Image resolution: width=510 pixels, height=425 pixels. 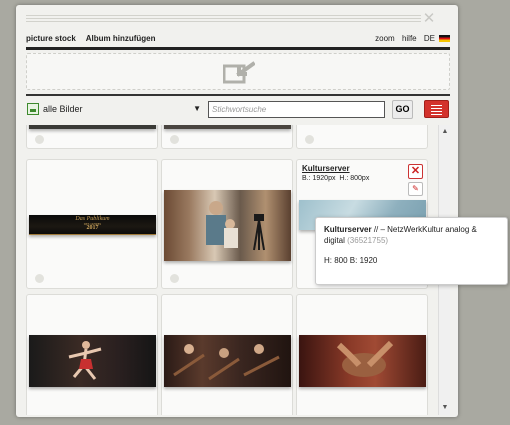 I want to click on menu-add-album: Album hinzufügen, so click(x=121, y=38).